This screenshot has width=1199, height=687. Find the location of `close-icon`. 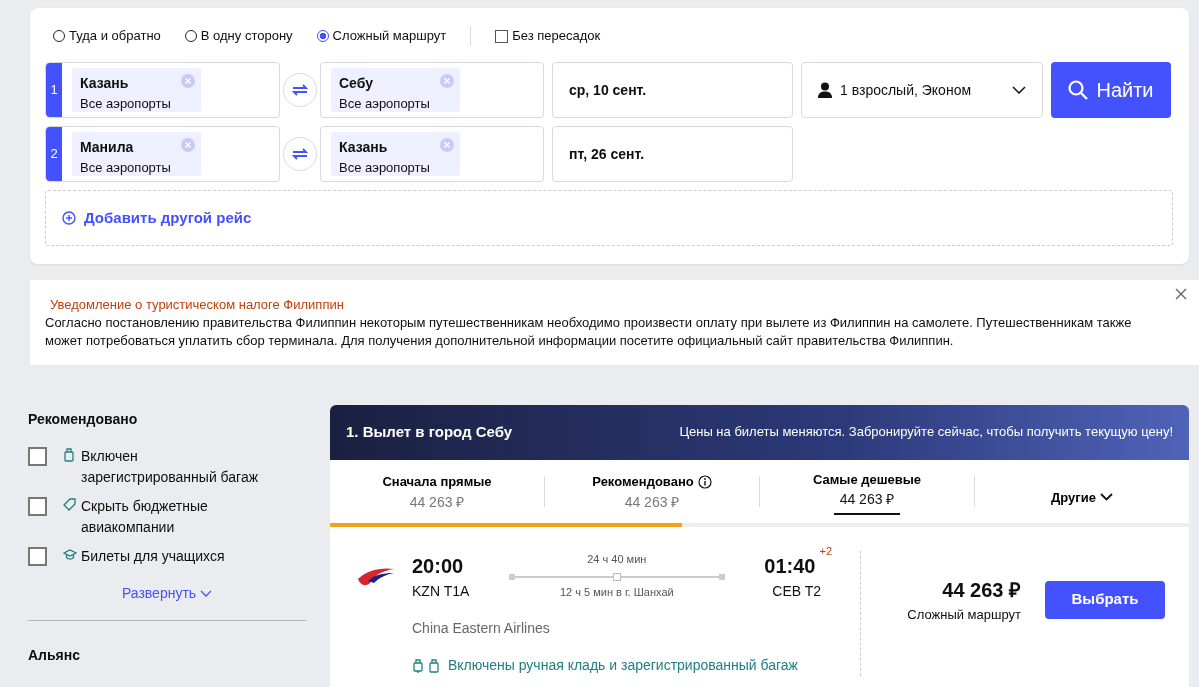

close-icon is located at coordinates (1181, 294).